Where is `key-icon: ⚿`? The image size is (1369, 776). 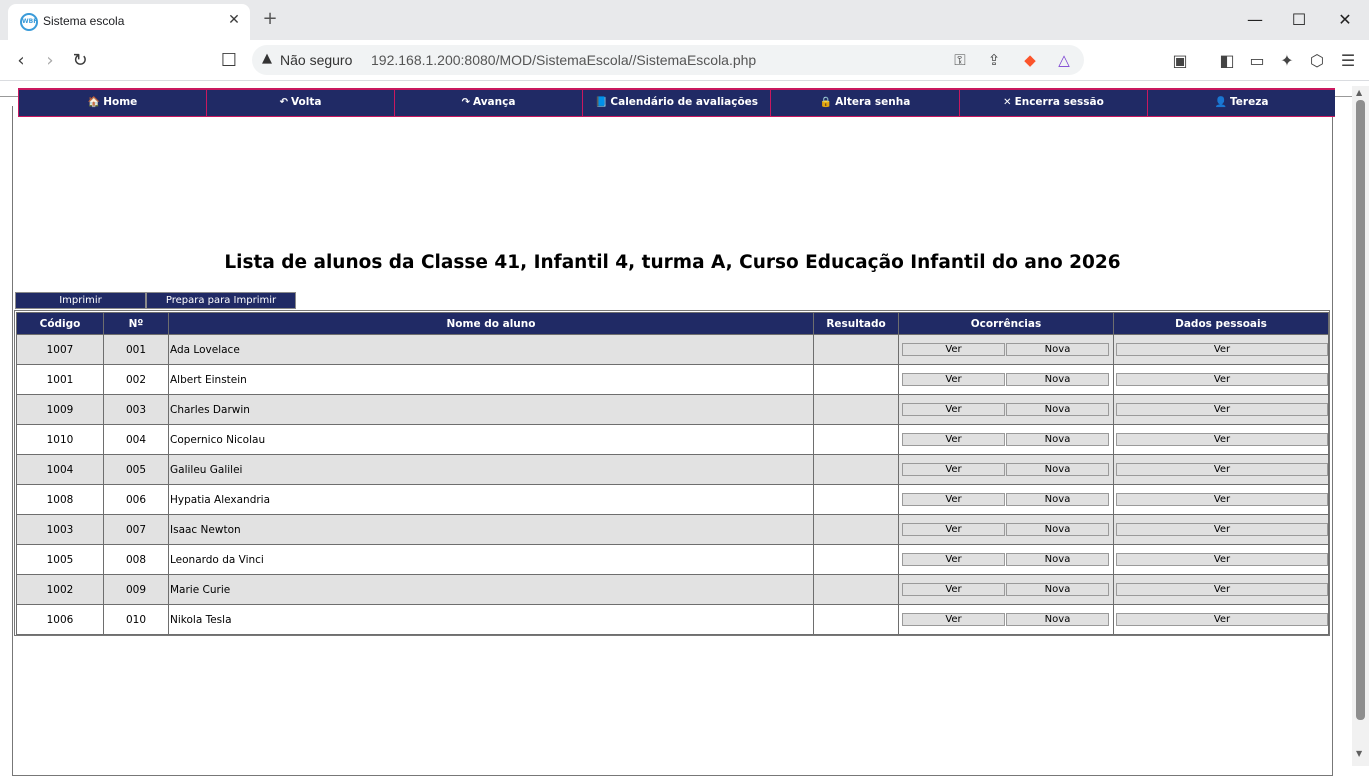 key-icon: ⚿ is located at coordinates (960, 60).